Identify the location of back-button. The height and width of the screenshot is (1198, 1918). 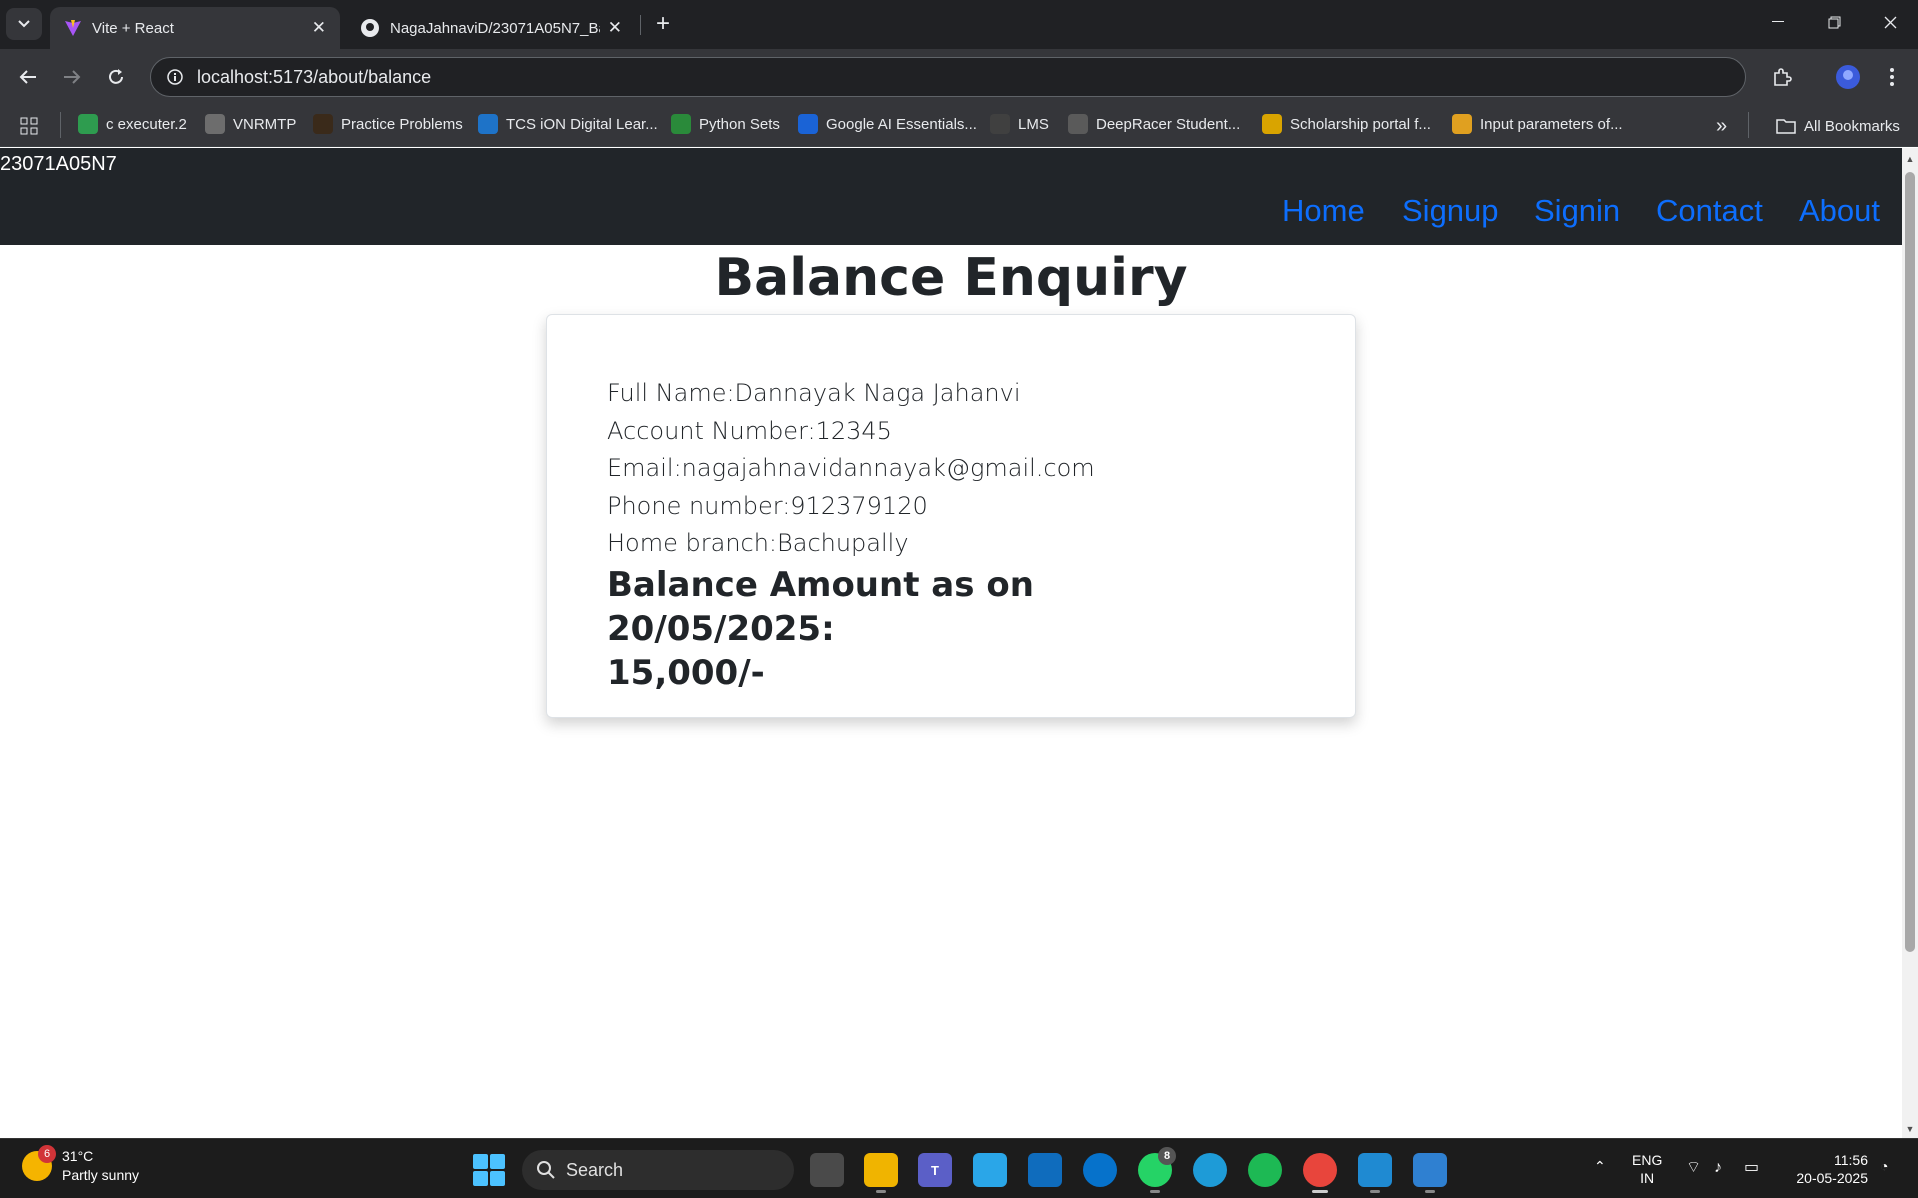
(28, 77).